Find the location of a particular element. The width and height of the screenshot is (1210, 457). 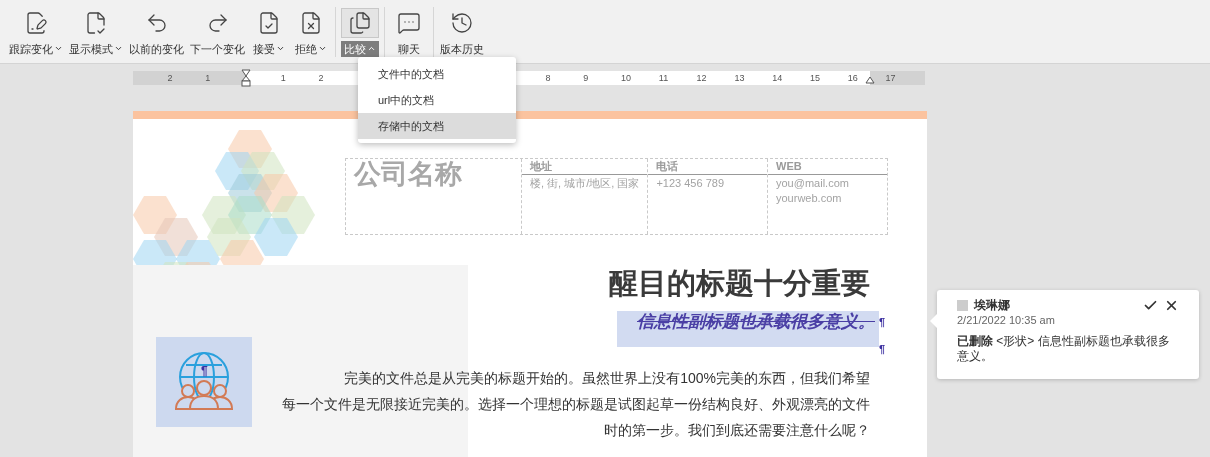

company-name: 公司名称 is located at coordinates (408, 174).